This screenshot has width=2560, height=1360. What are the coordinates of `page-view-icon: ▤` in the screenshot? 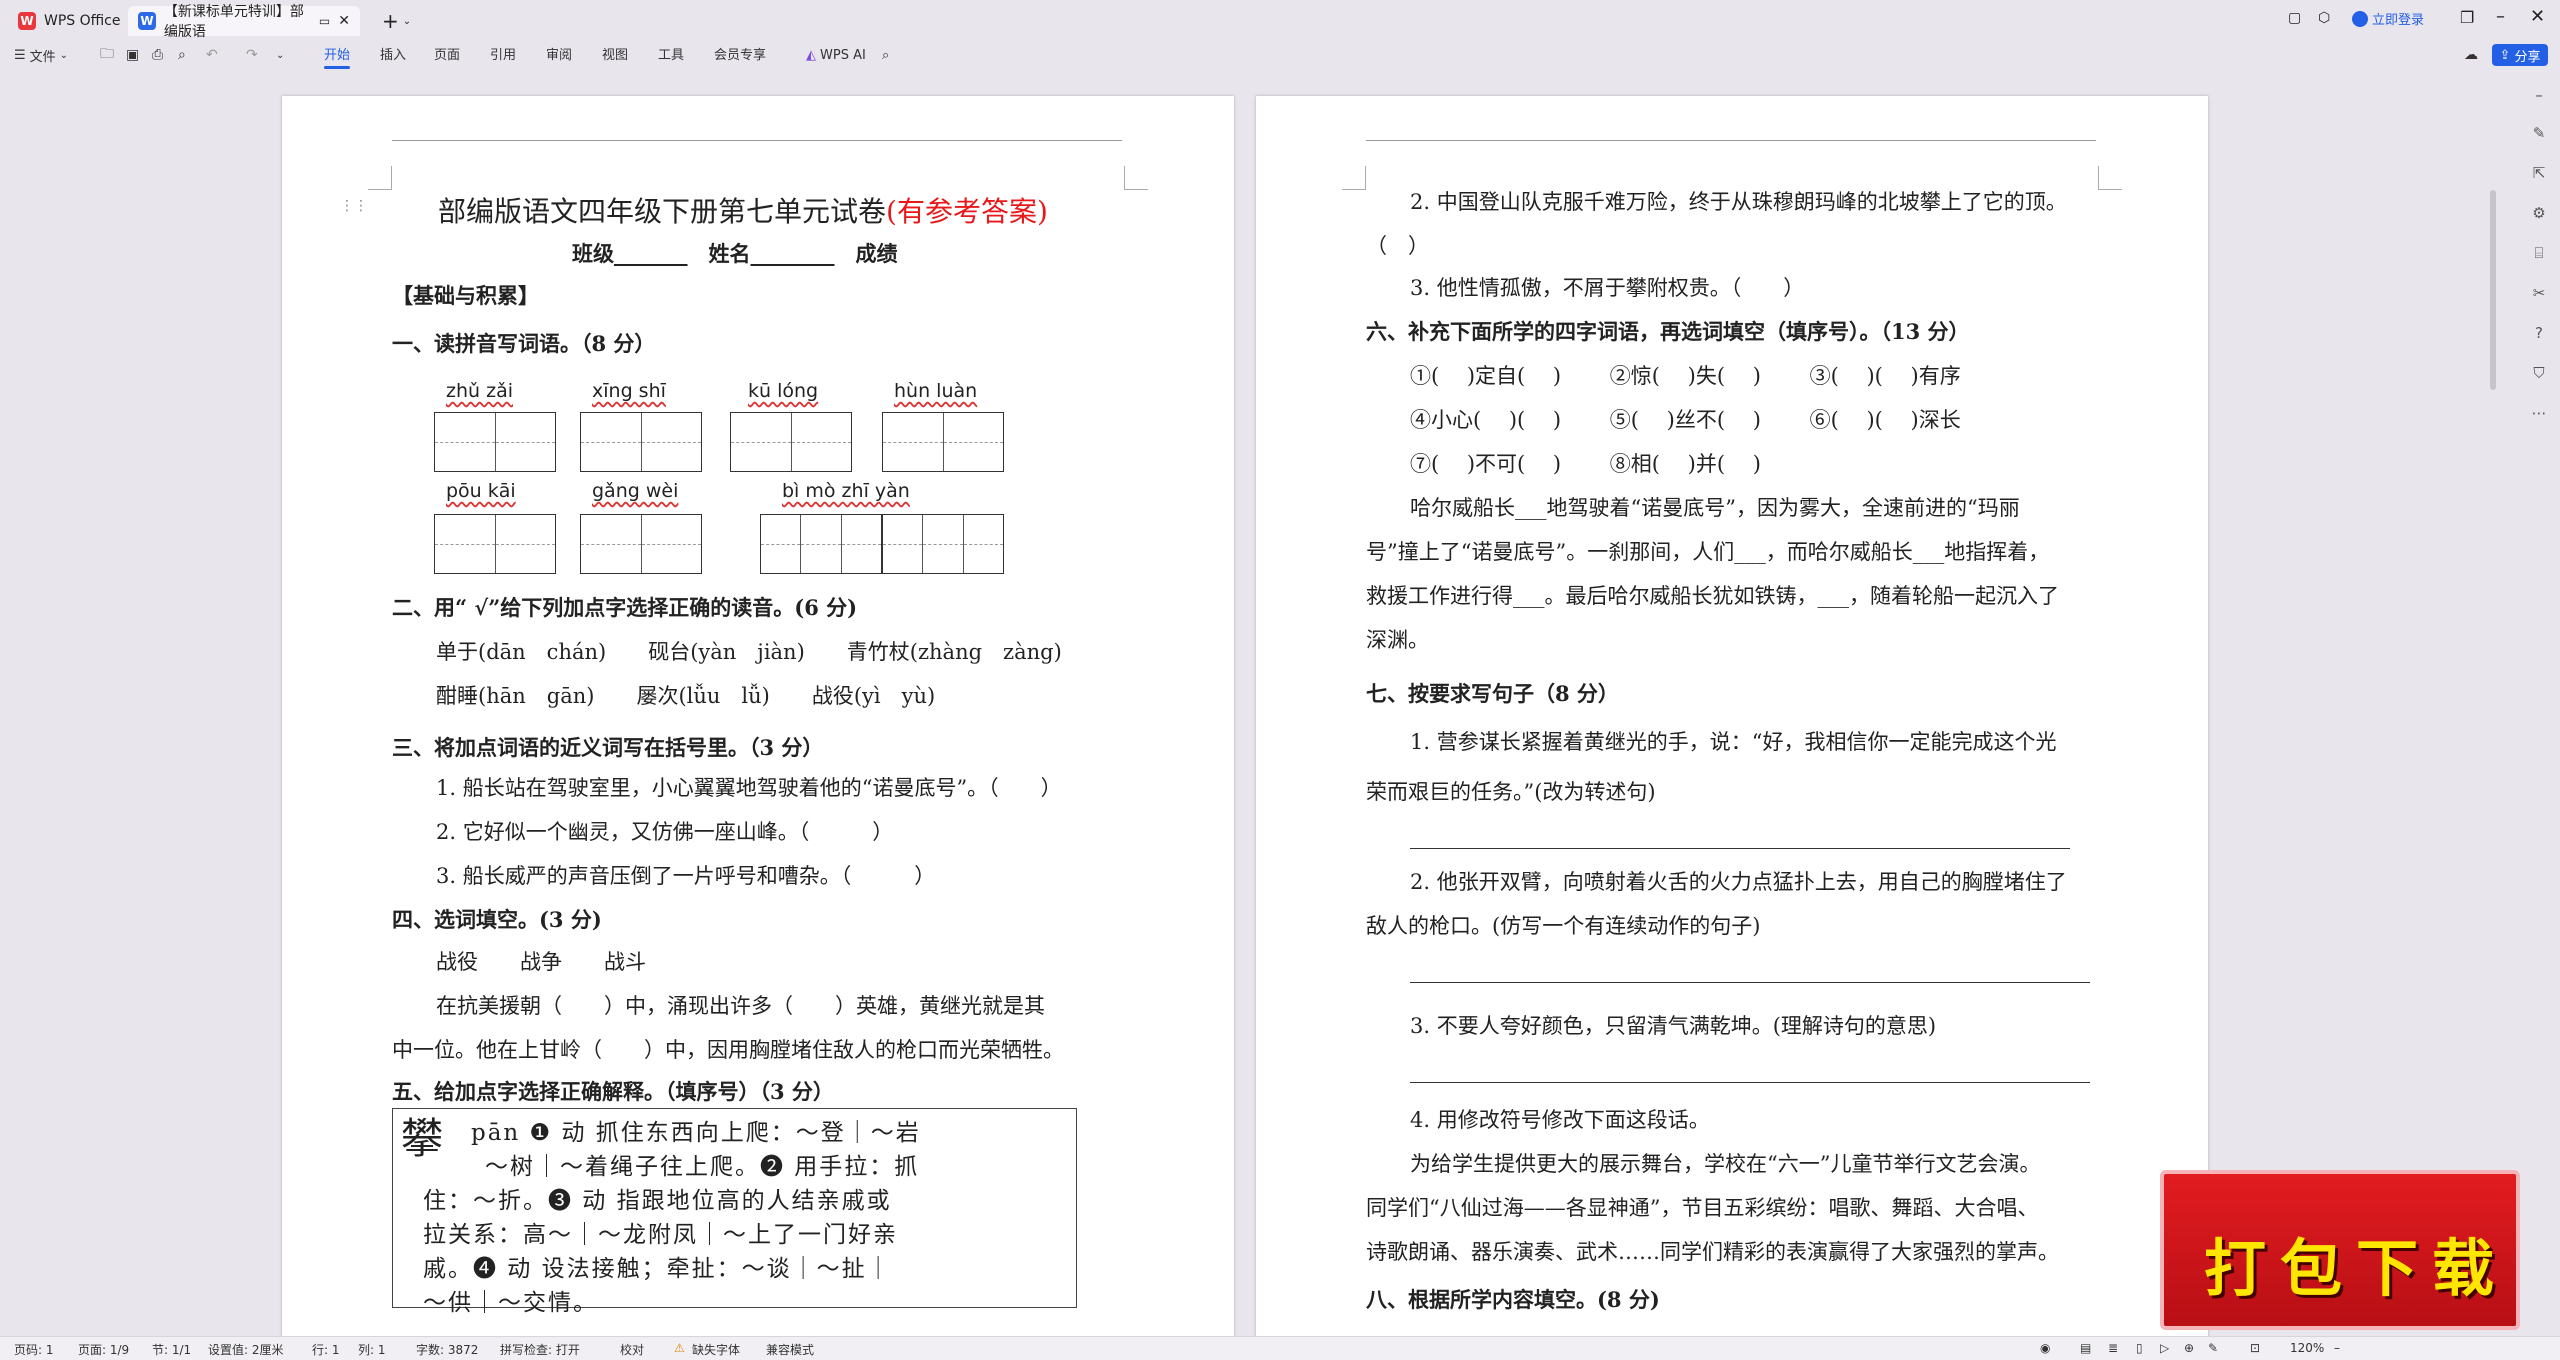 It's located at (2085, 1348).